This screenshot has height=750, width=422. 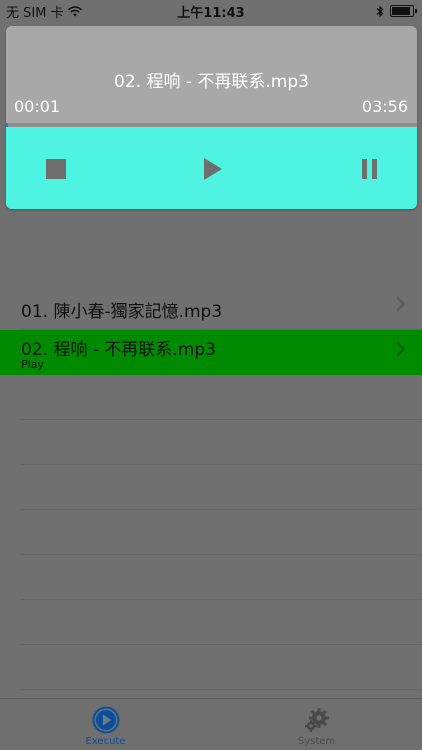 I want to click on play-icon, so click(x=213, y=169).